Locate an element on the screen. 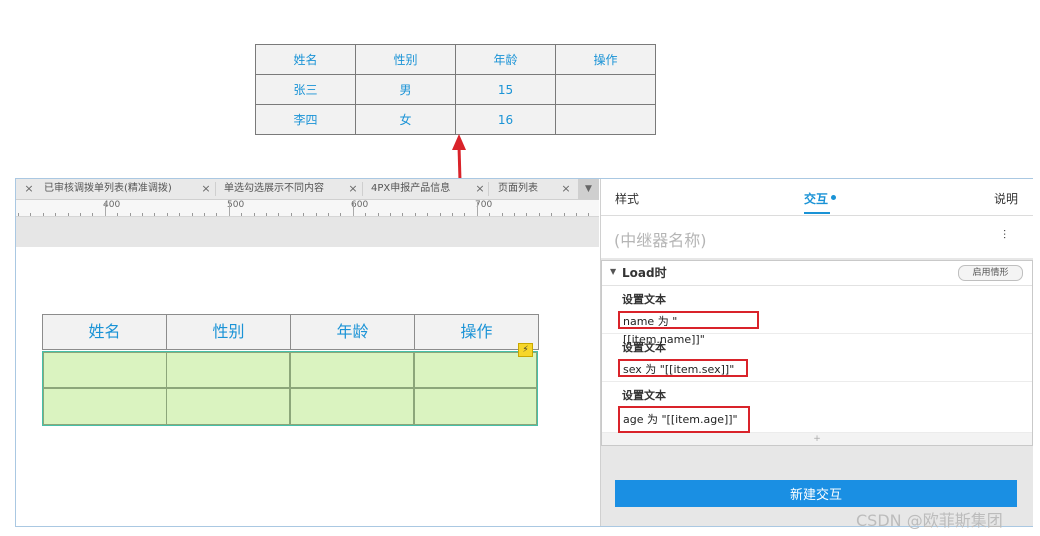 This screenshot has height=536, width=1040. action-item: 设置文本 age 为 "[[item.age]]" is located at coordinates (817, 407).